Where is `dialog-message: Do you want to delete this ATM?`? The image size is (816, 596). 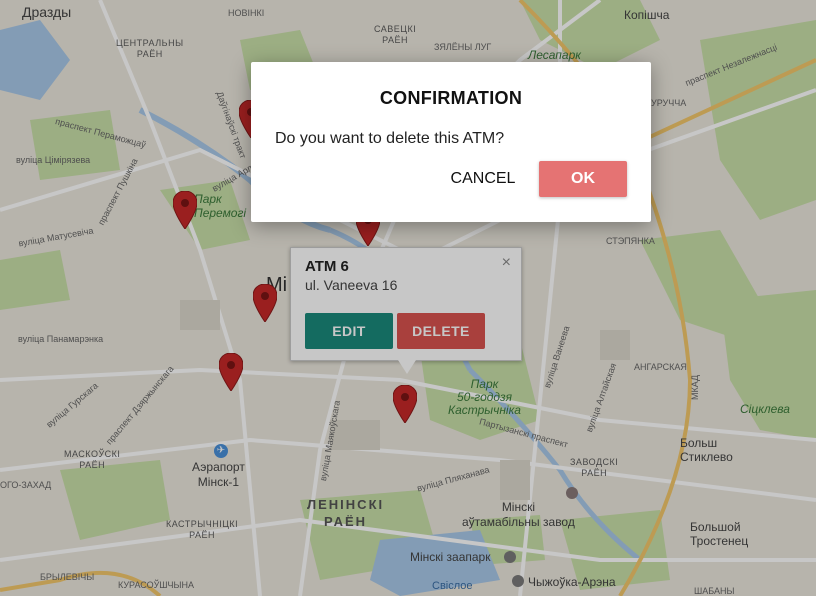
dialog-message: Do you want to delete this ATM? is located at coordinates (390, 138).